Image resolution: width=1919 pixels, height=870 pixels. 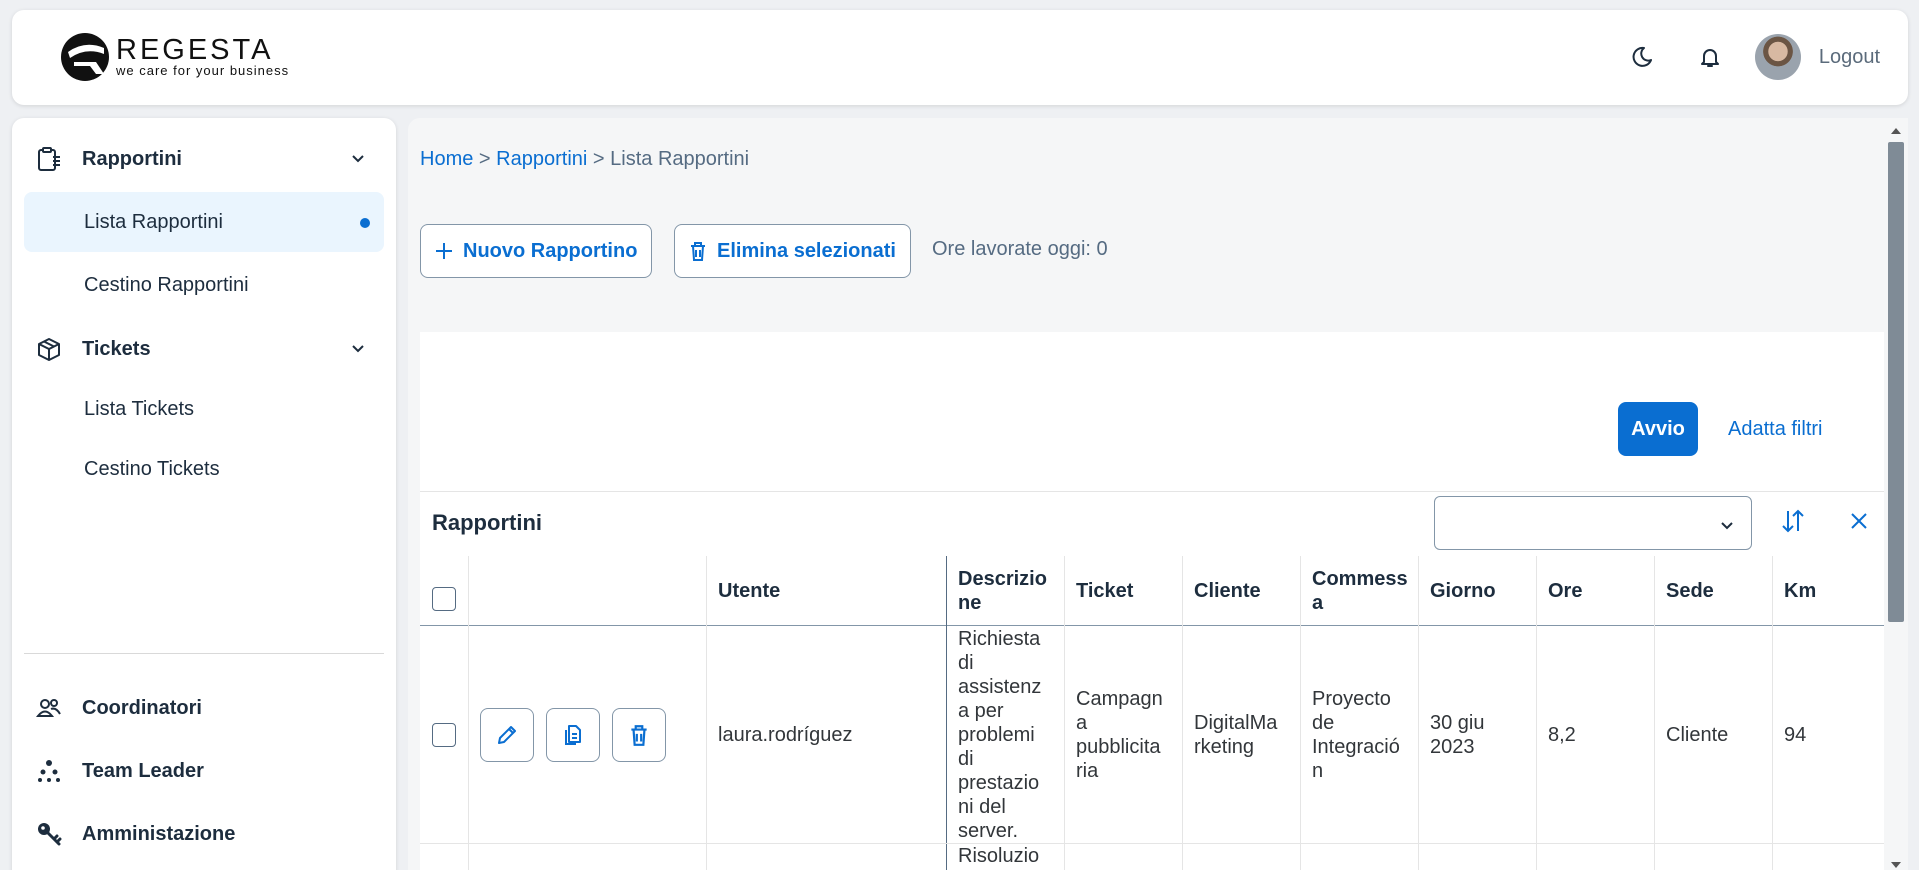 I want to click on scroll-down-icon, so click(x=1896, y=865).